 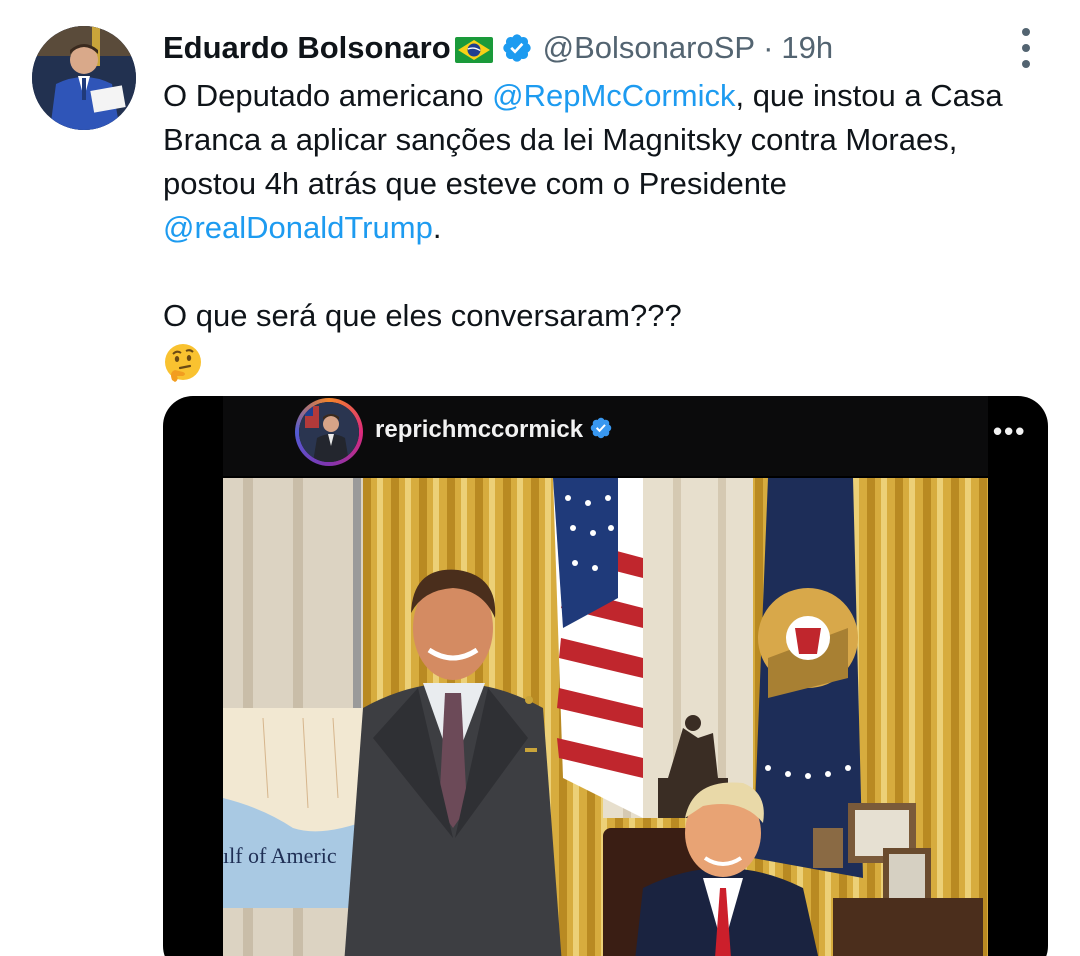 I want to click on instagram-post-header: reprichmccormick •••, so click(x=623, y=436).